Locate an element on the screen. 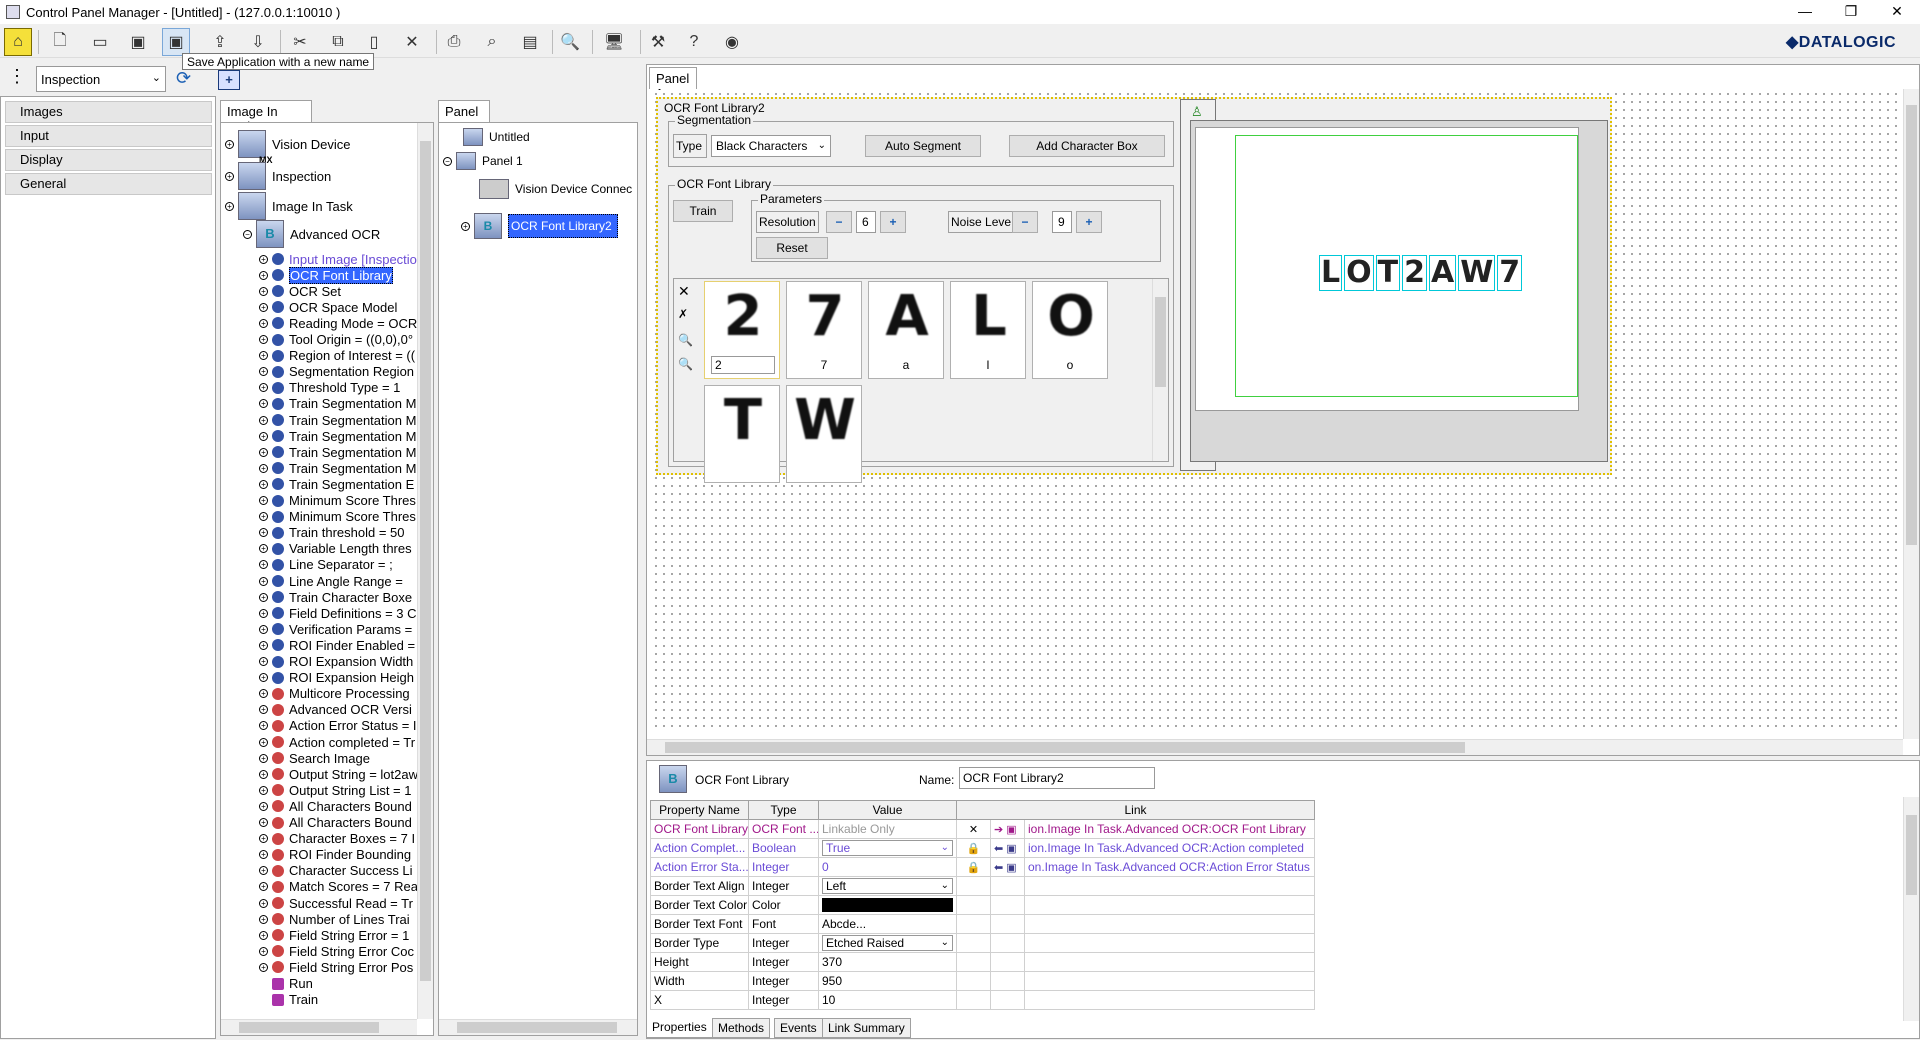  column-header: Link is located at coordinates (1135, 810).